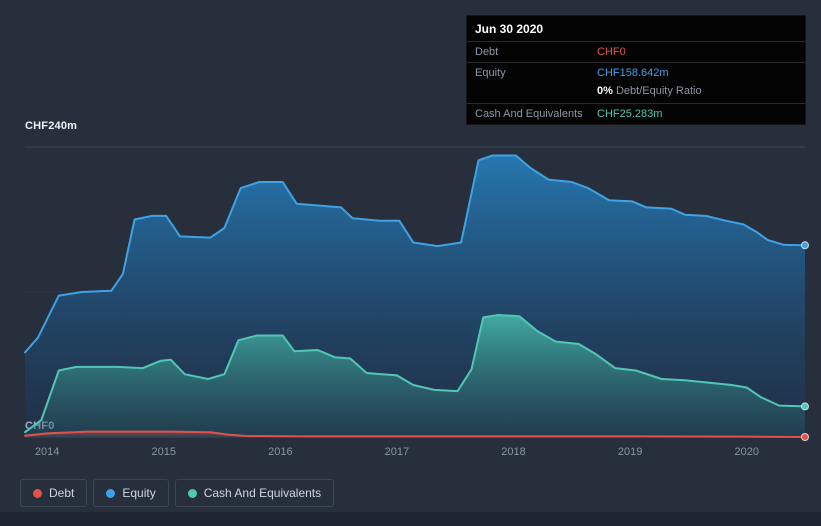 The height and width of the screenshot is (526, 821). Describe the element at coordinates (163, 452) in the screenshot. I see `x-axis-tick: 2015` at that location.